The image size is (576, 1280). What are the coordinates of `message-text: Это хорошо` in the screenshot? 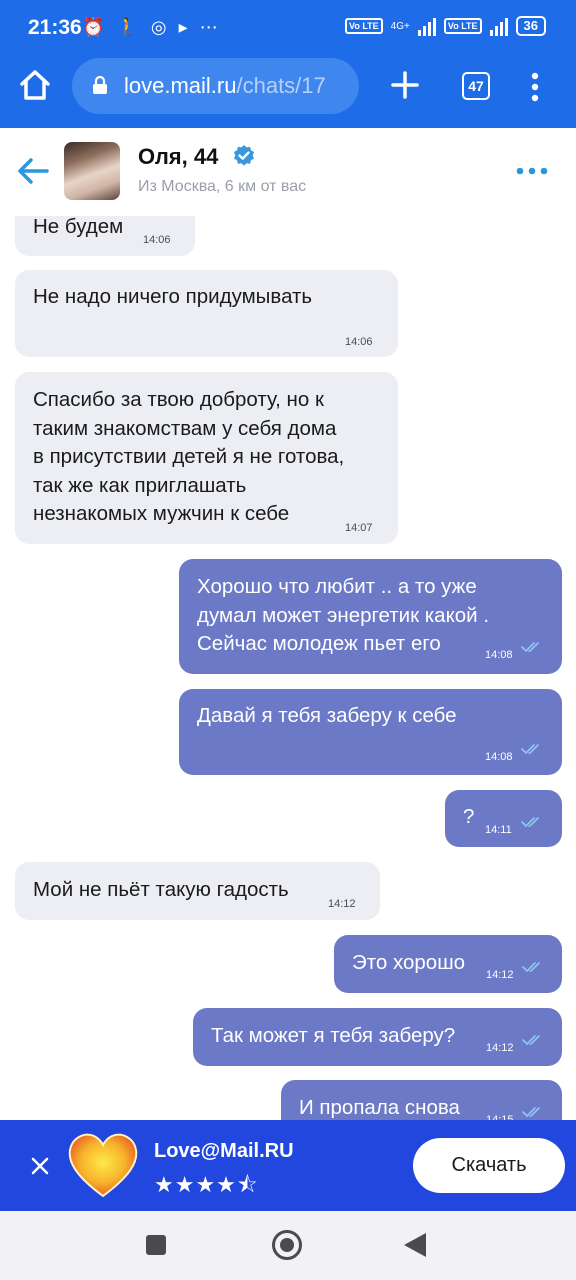 It's located at (409, 962).